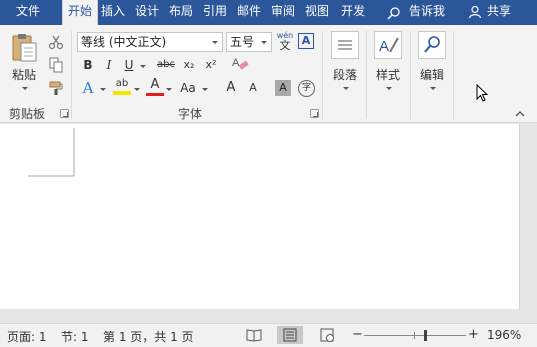  I want to click on font-name-value: 等线 (中文正文), so click(124, 42).